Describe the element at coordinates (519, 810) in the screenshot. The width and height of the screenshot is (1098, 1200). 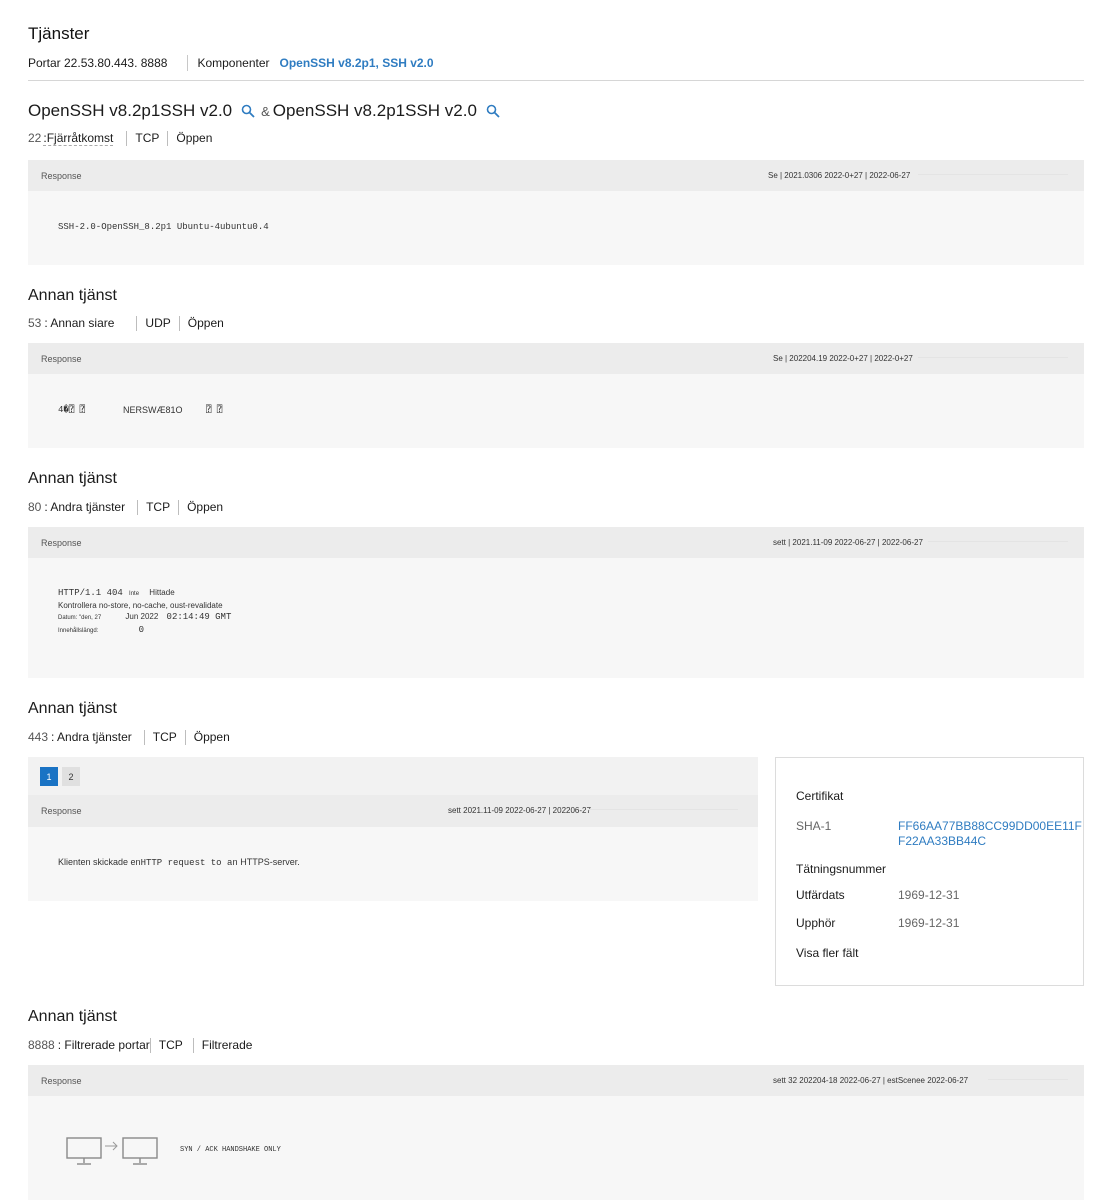
I see `seen-dates: sett 2021.11-09 2022-06-27 | 202206-27` at that location.